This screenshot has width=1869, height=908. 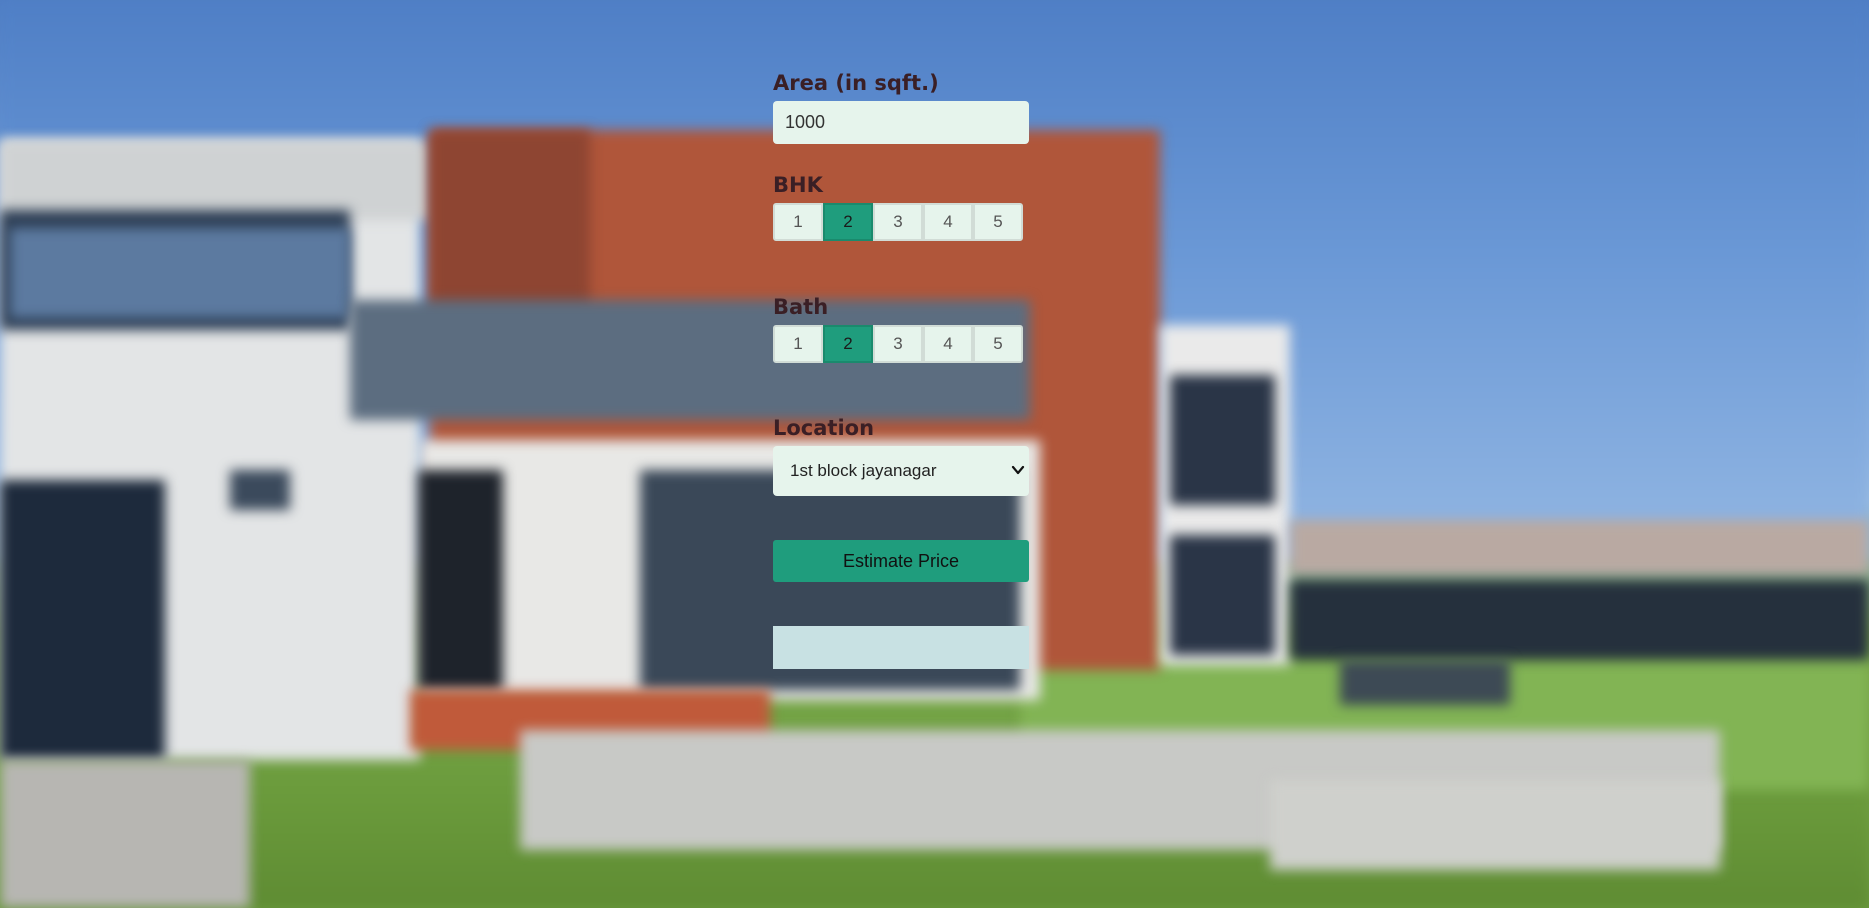 What do you see at coordinates (798, 344) in the screenshot?
I see `bath-option-1: 1` at bounding box center [798, 344].